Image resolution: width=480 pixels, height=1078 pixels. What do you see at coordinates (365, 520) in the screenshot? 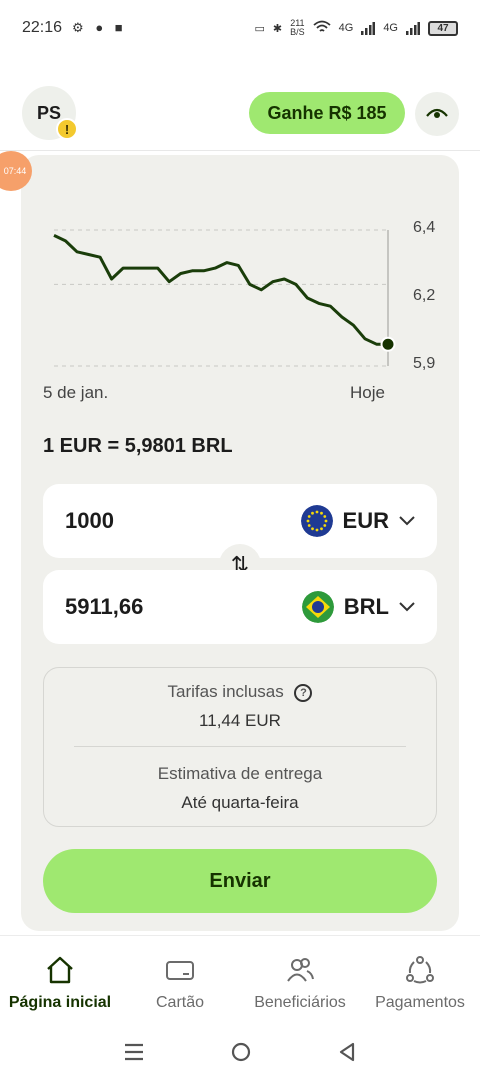
I see `send-currency-code: EUR` at bounding box center [365, 520].